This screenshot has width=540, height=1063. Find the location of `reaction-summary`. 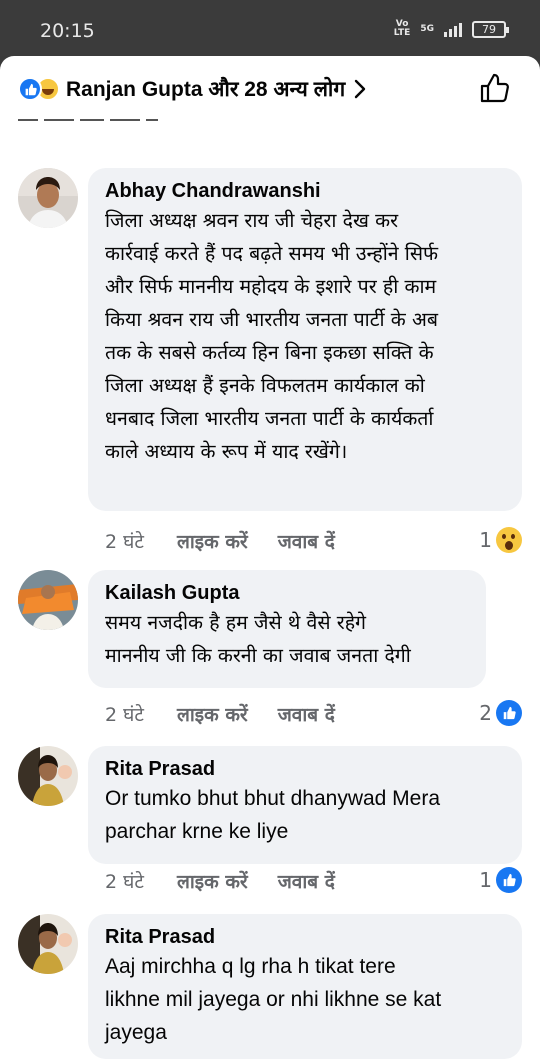

reaction-summary is located at coordinates (39, 89).